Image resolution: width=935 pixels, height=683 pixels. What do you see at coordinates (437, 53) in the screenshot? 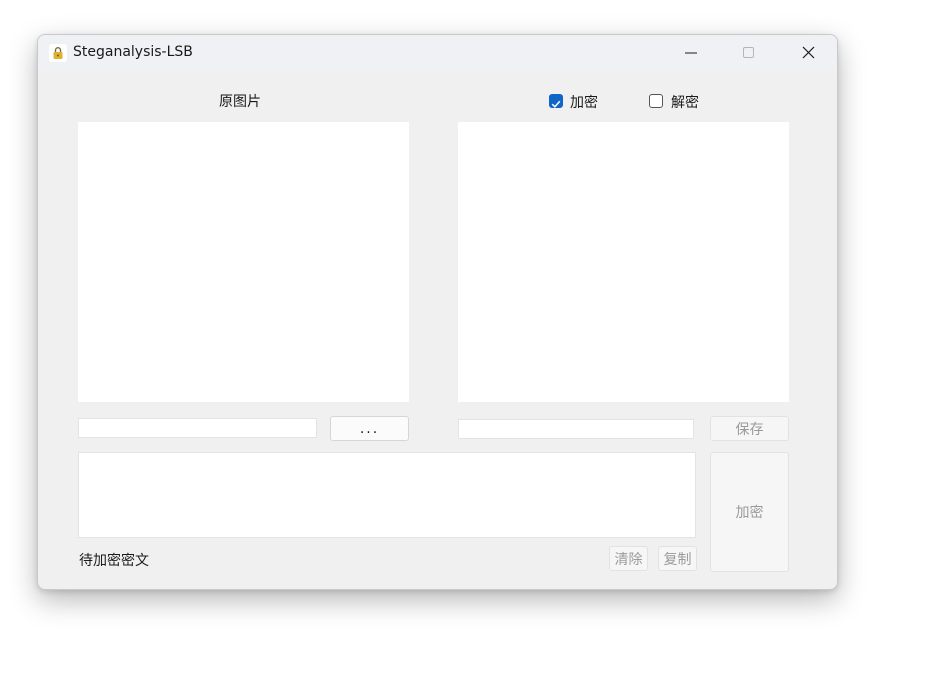
I see `title-bar: Steganalysis-LSB` at bounding box center [437, 53].